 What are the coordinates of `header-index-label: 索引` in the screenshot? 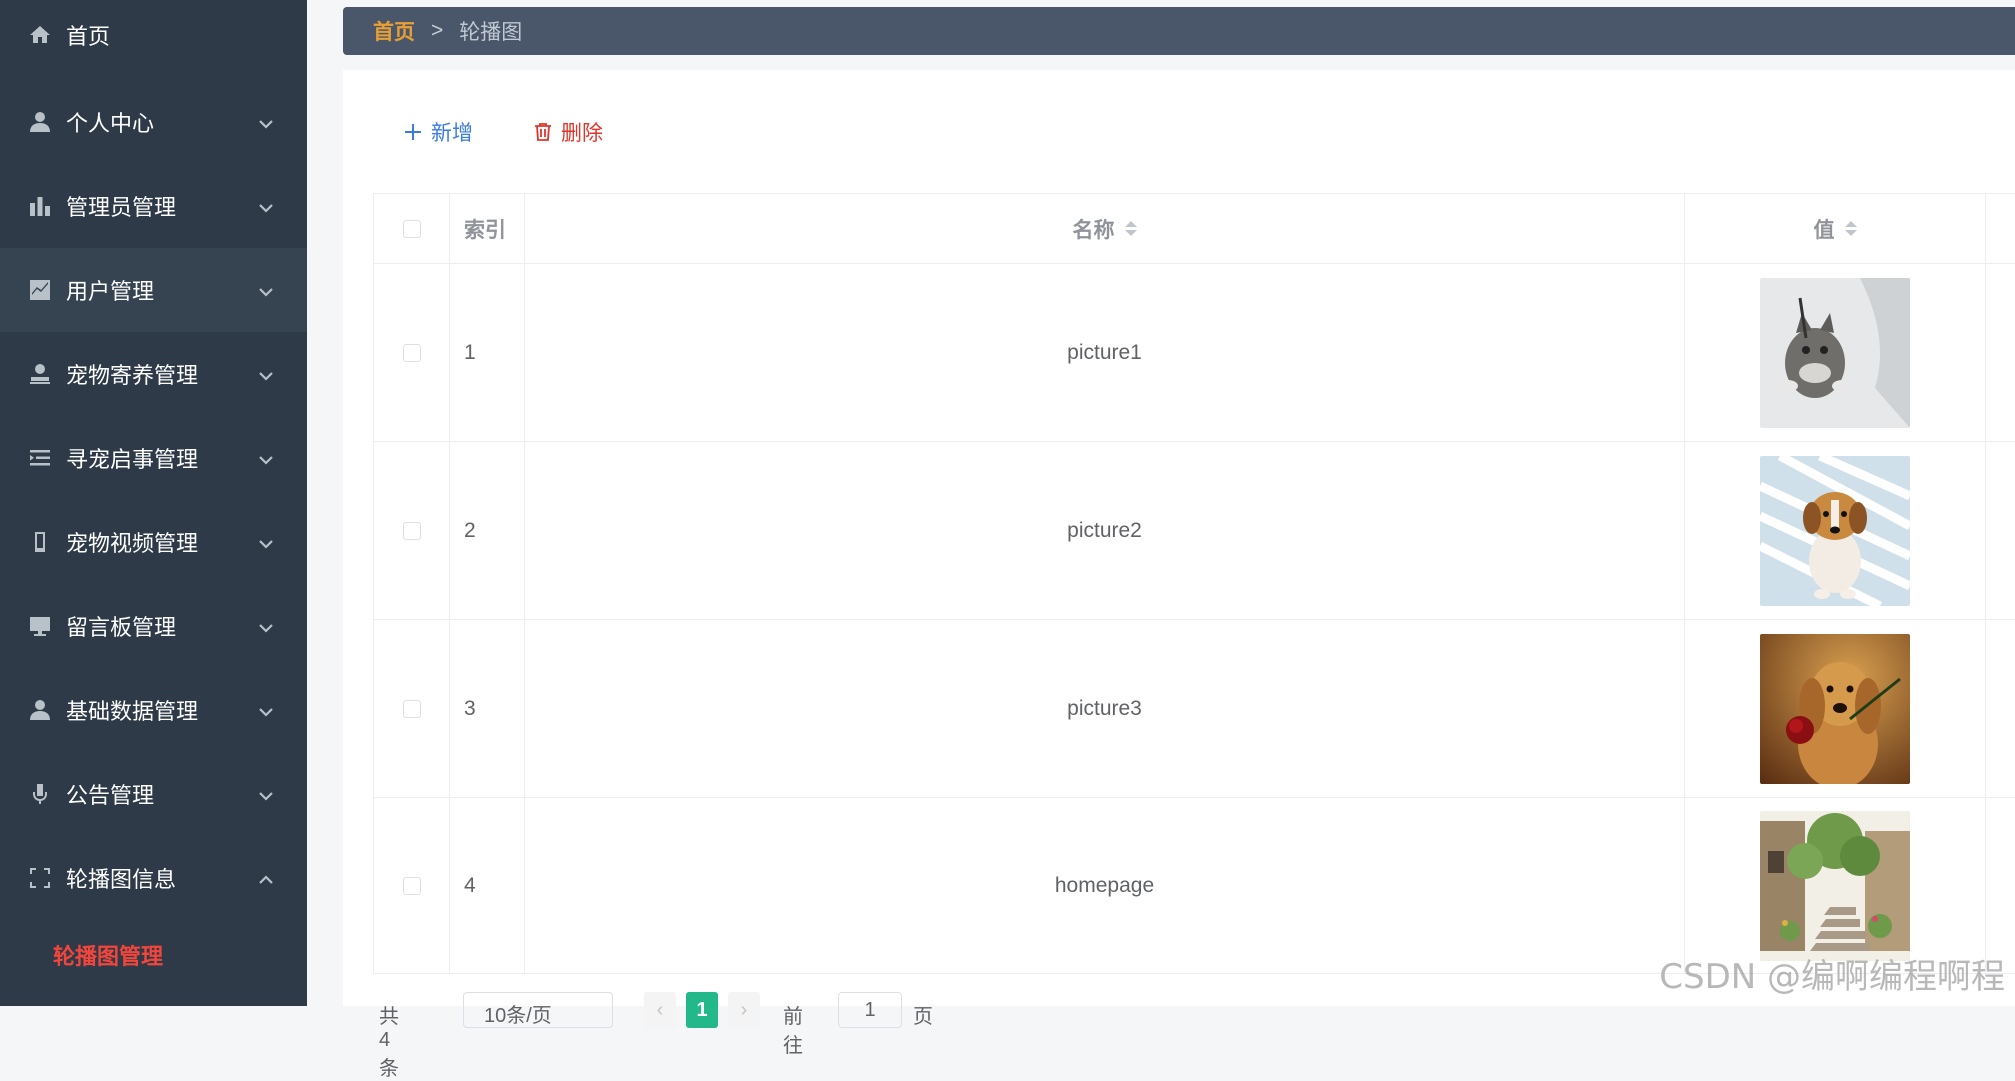 It's located at (485, 230).